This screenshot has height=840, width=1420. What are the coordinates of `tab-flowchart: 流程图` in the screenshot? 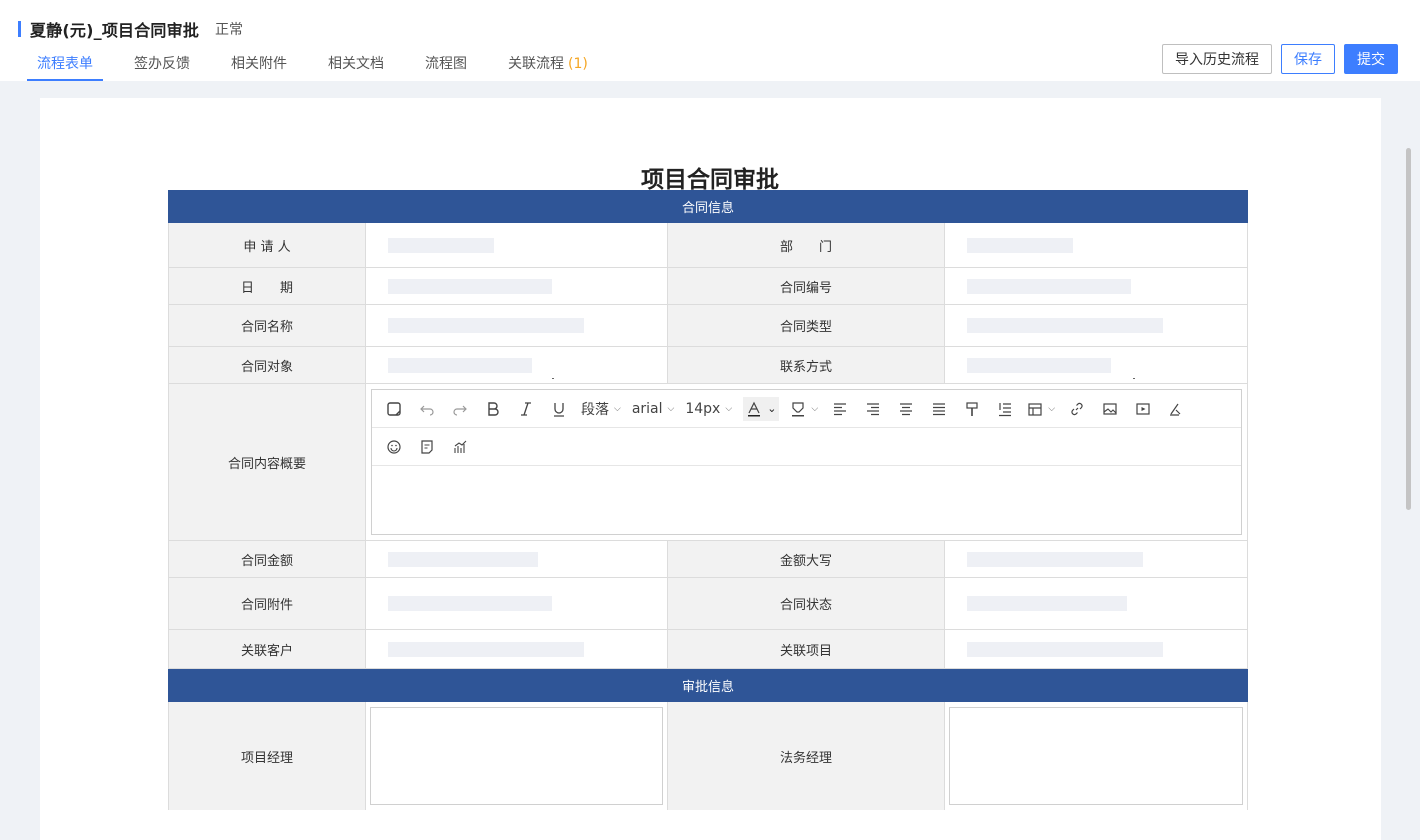 It's located at (446, 65).